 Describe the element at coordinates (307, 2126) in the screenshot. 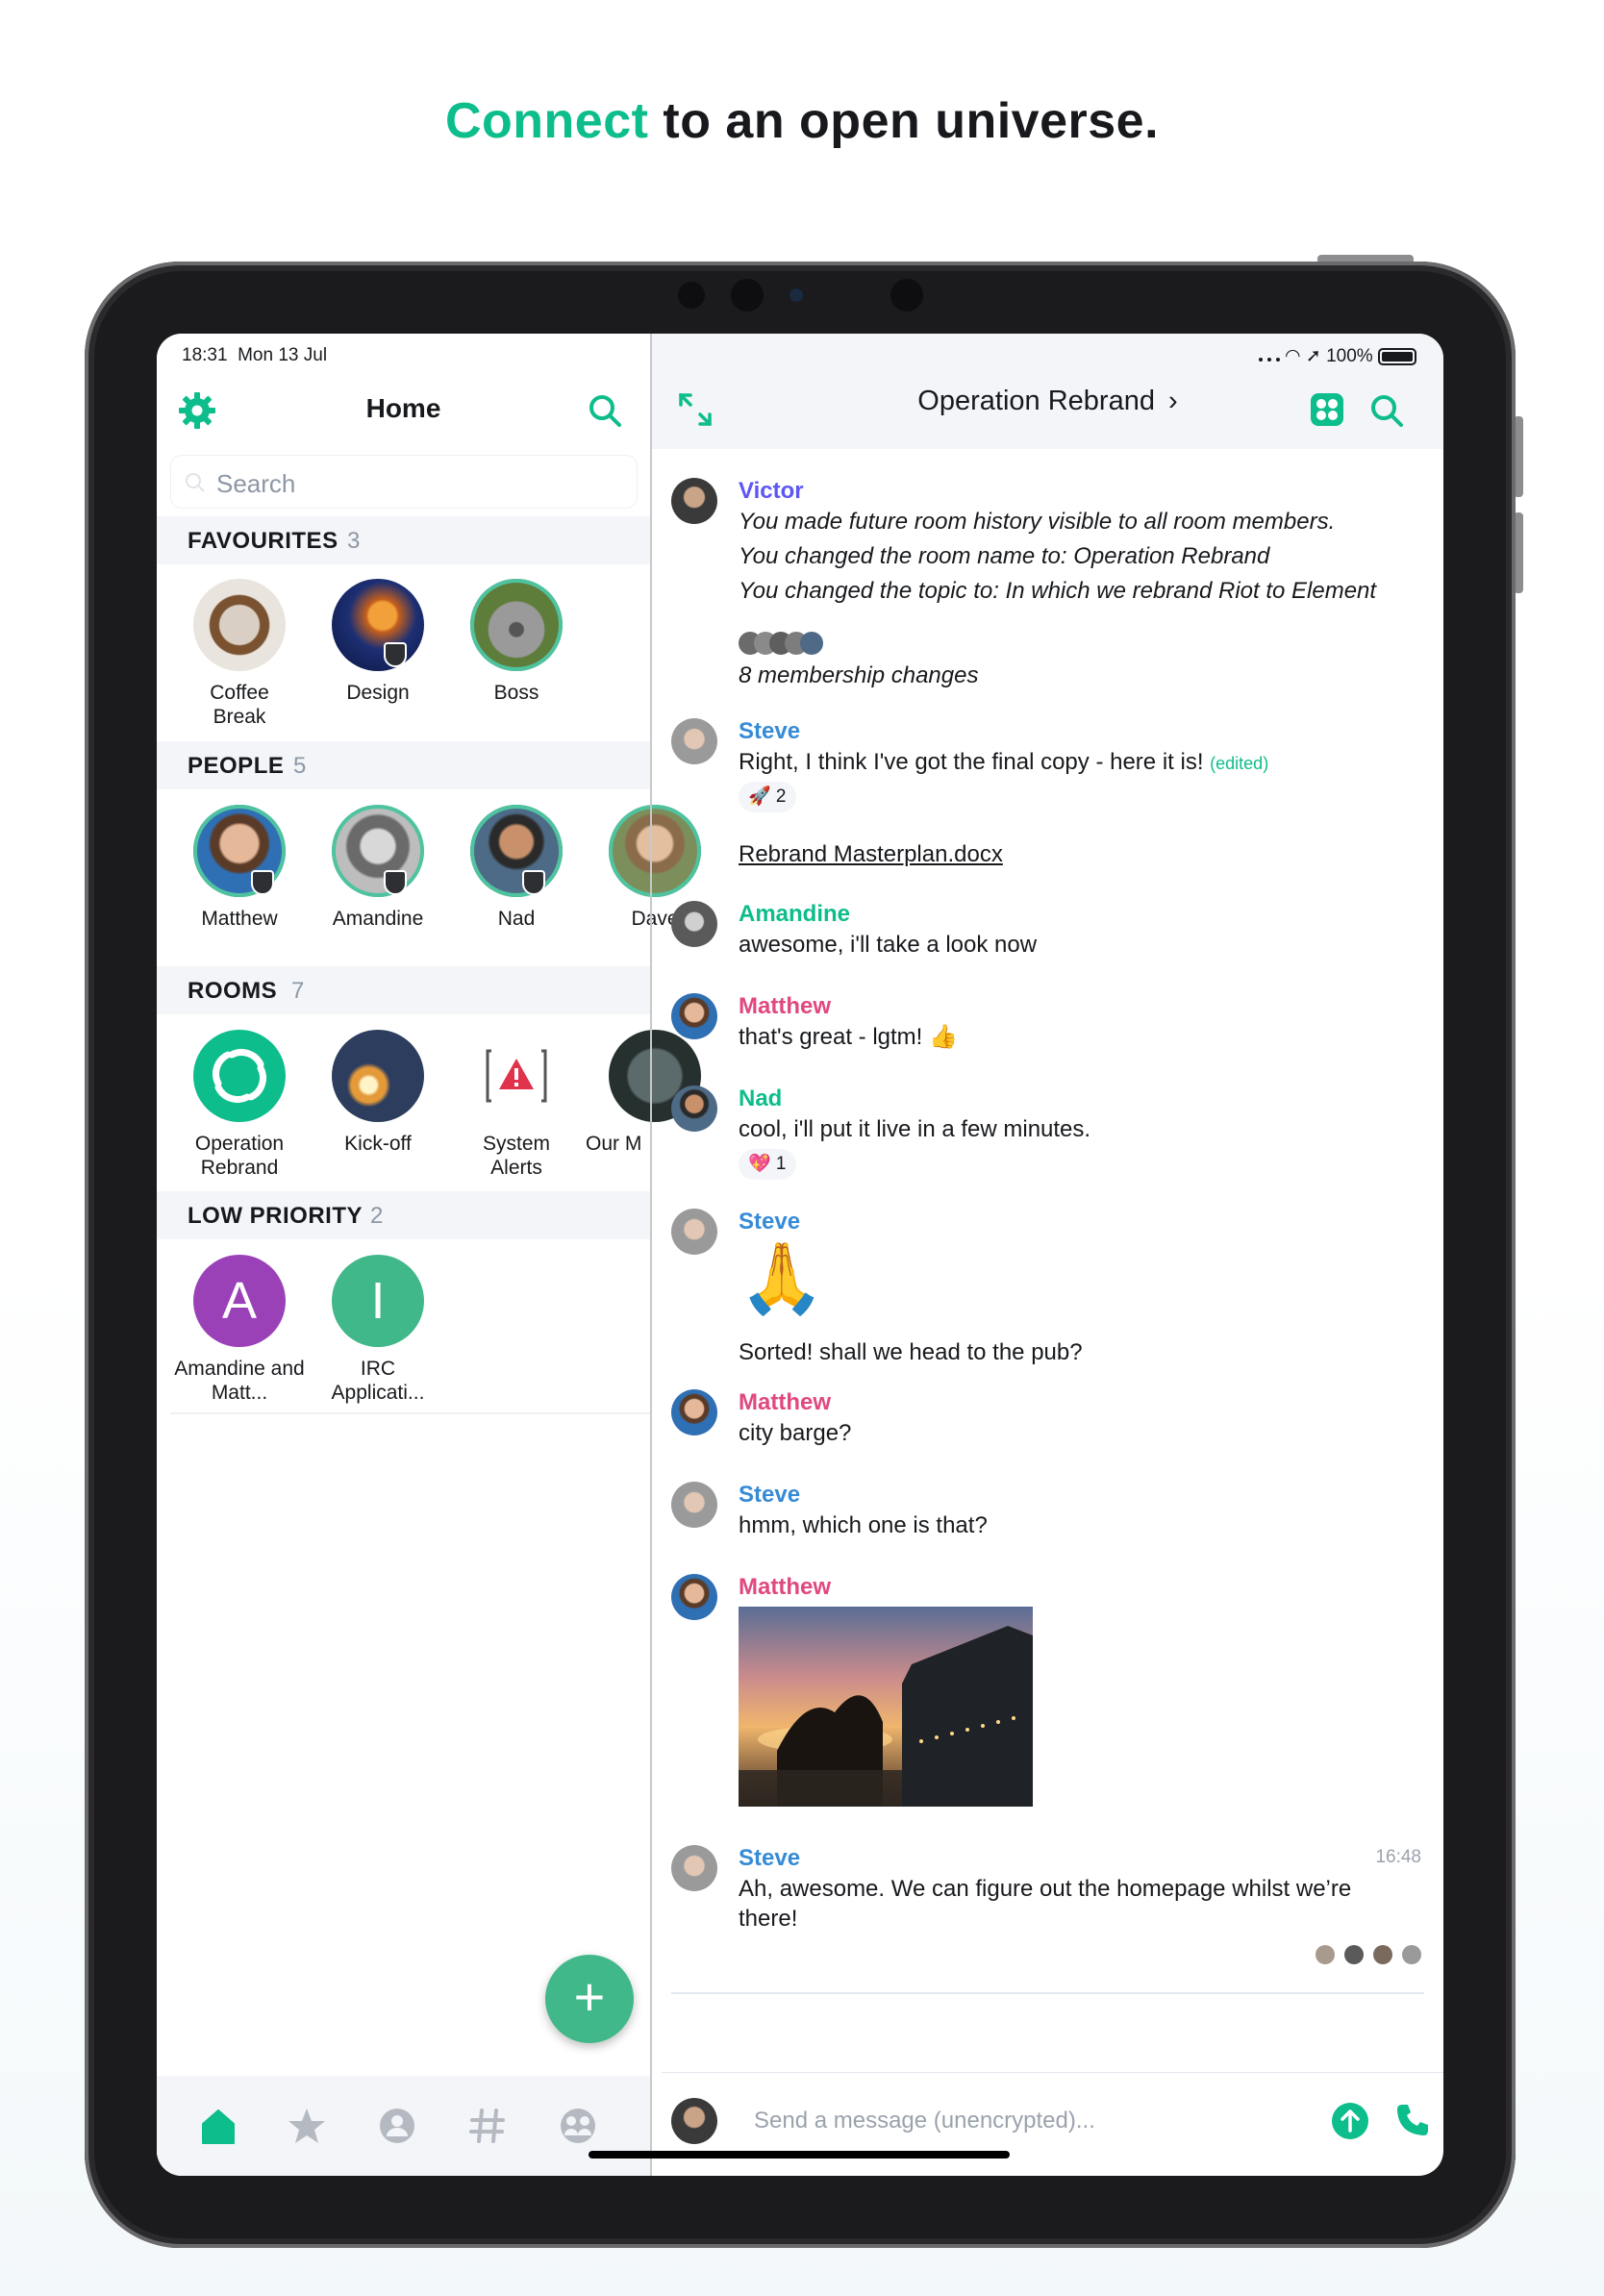

I see `star-icon` at that location.